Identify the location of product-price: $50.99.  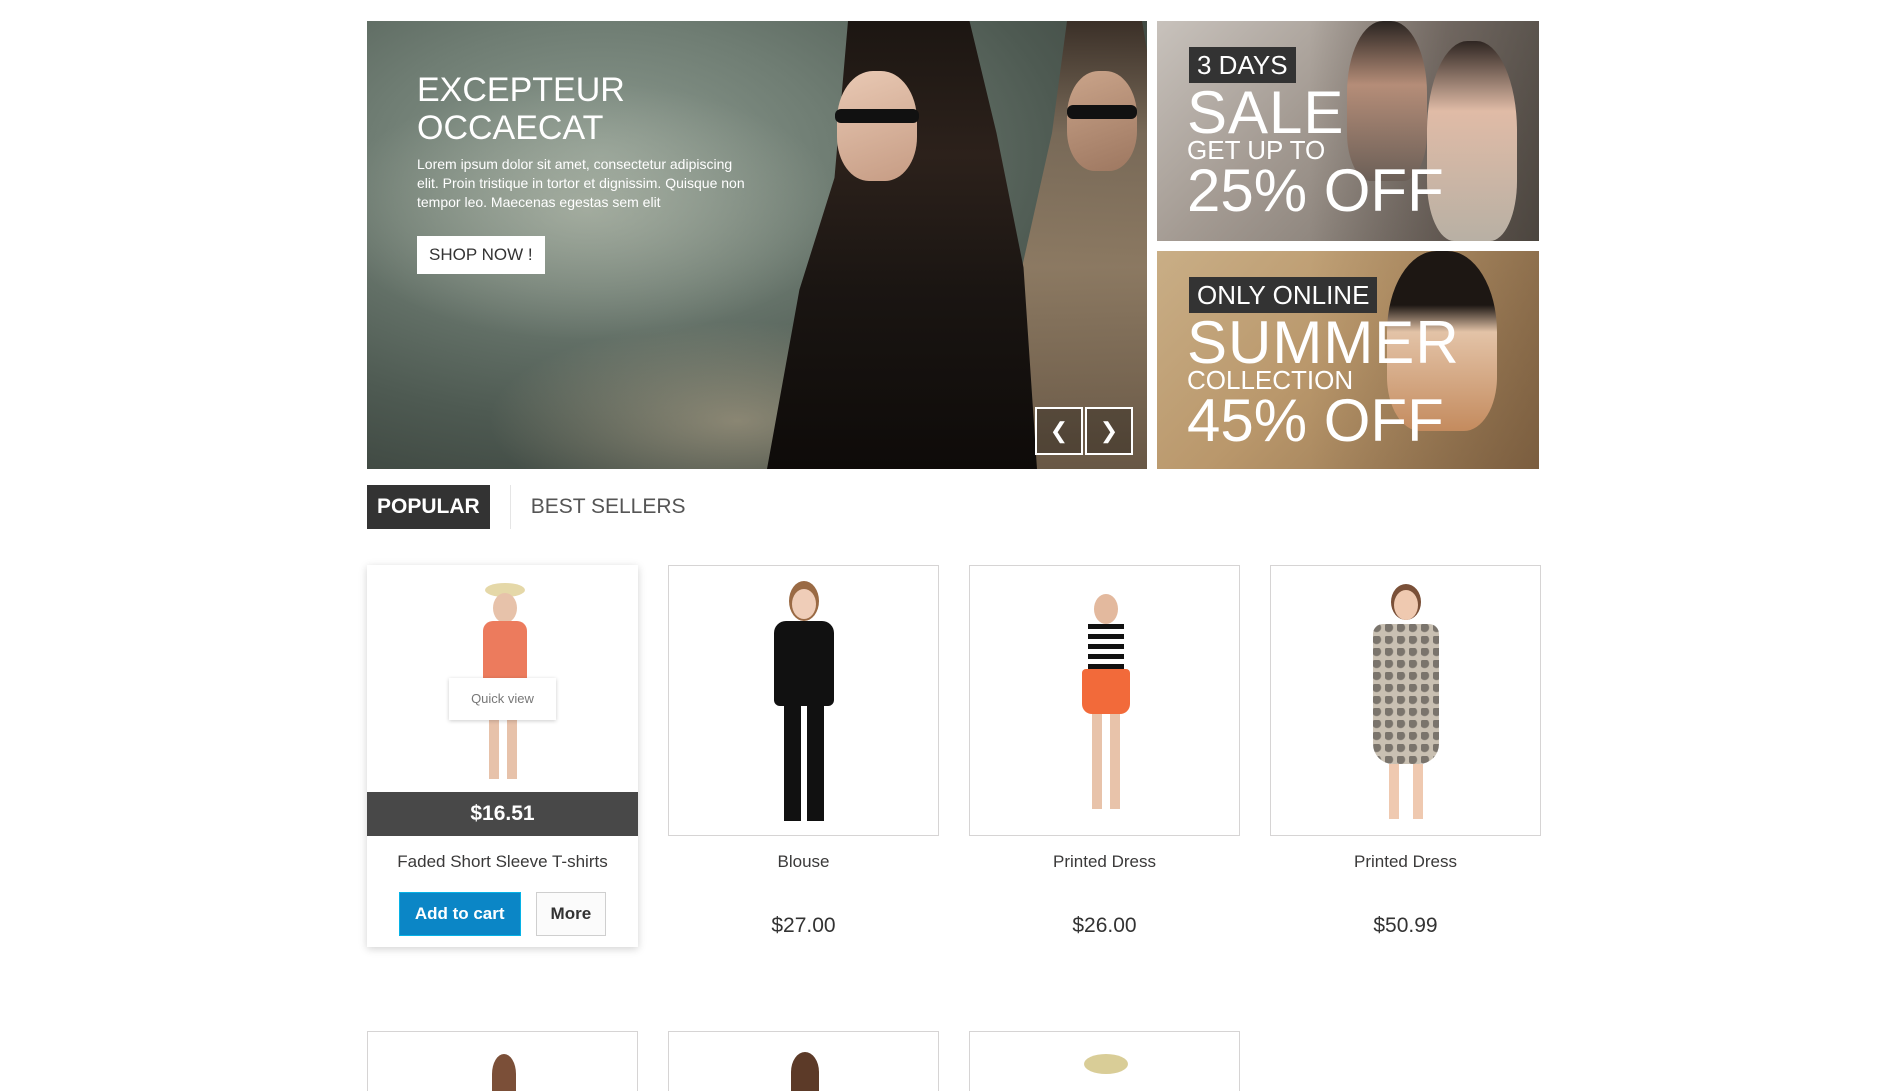
(1405, 925).